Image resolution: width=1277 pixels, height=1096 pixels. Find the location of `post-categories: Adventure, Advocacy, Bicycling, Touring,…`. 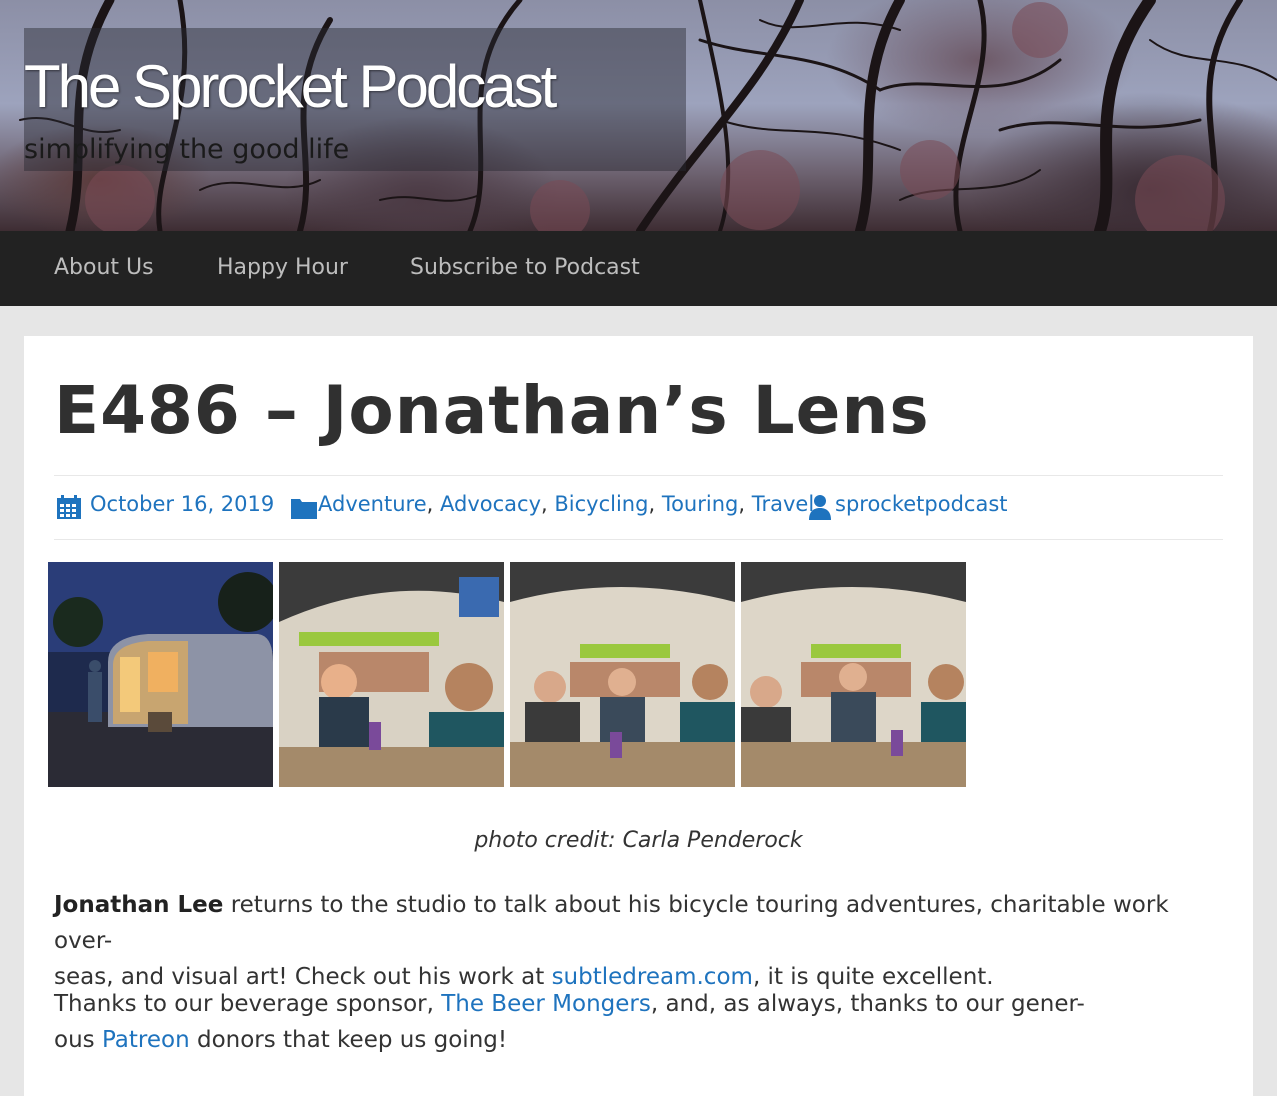

post-categories: Adventure, Advocacy, Bicycling, Touring,… is located at coordinates (566, 504).